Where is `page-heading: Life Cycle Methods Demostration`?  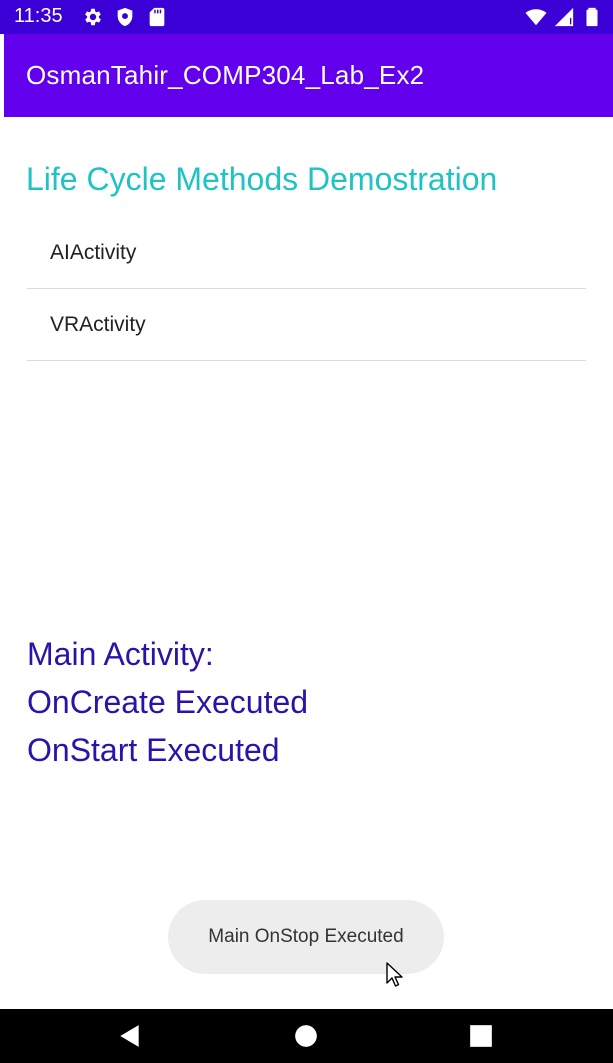
page-heading: Life Cycle Methods Demostration is located at coordinates (262, 179).